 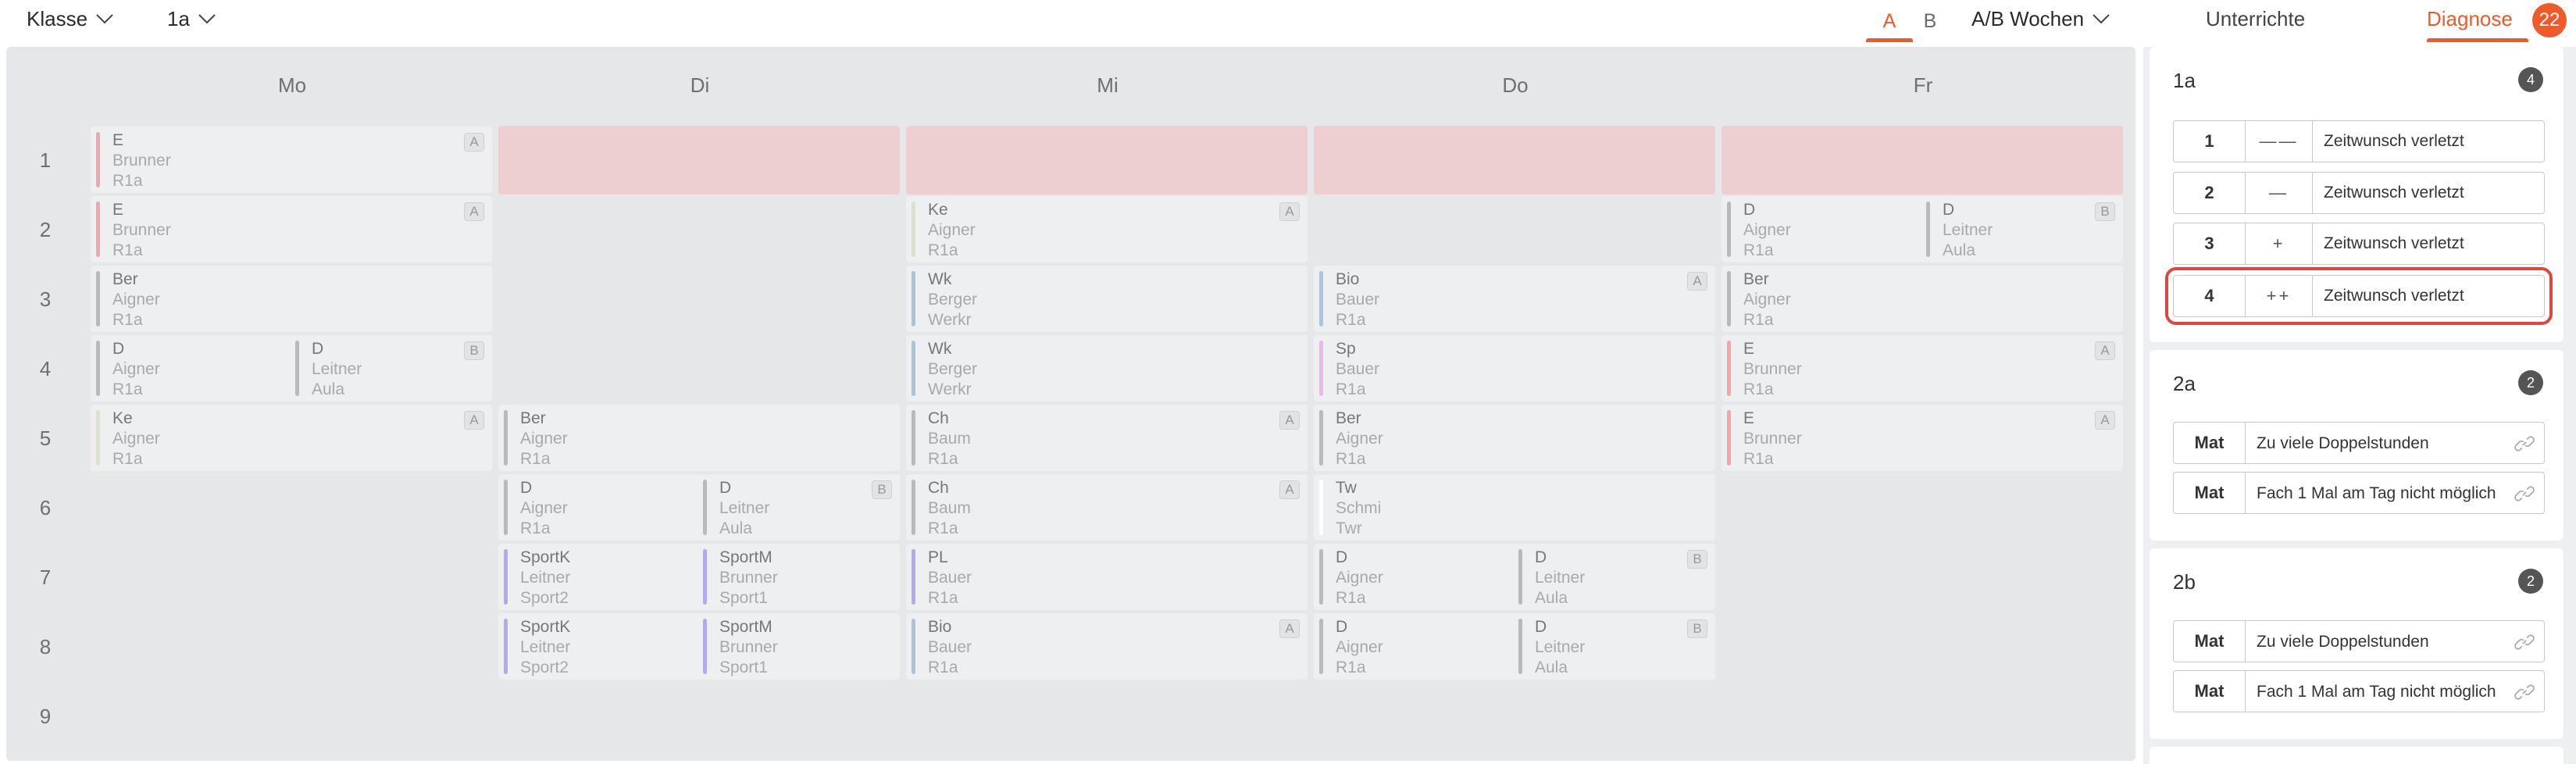 What do you see at coordinates (1889, 21) in the screenshot?
I see `week-a-tab: A` at bounding box center [1889, 21].